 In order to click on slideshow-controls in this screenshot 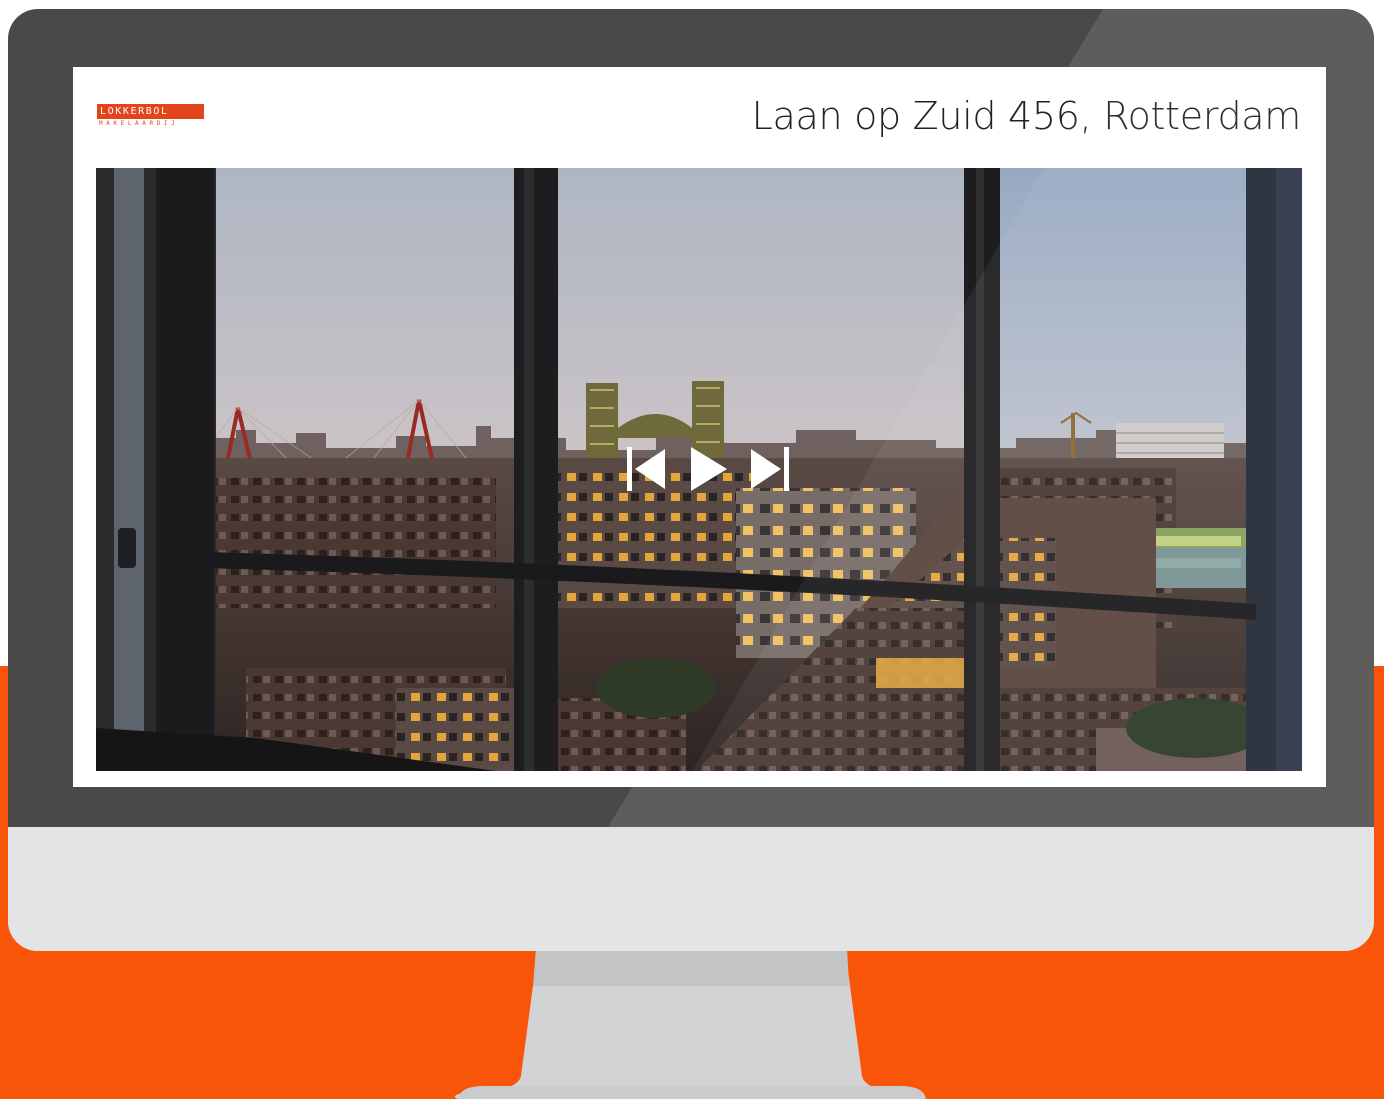, I will do `click(708, 469)`.